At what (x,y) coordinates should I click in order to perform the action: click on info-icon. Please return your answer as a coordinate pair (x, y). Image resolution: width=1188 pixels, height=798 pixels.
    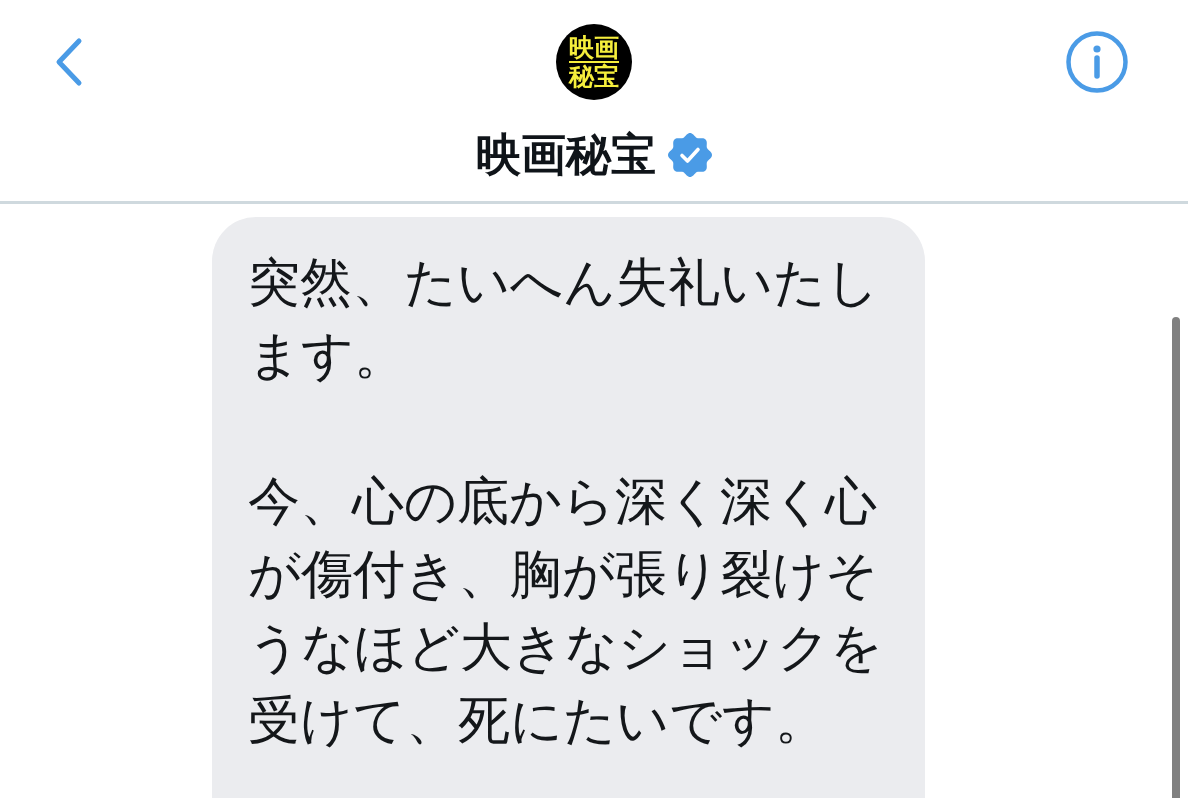
    Looking at the image, I should click on (1097, 62).